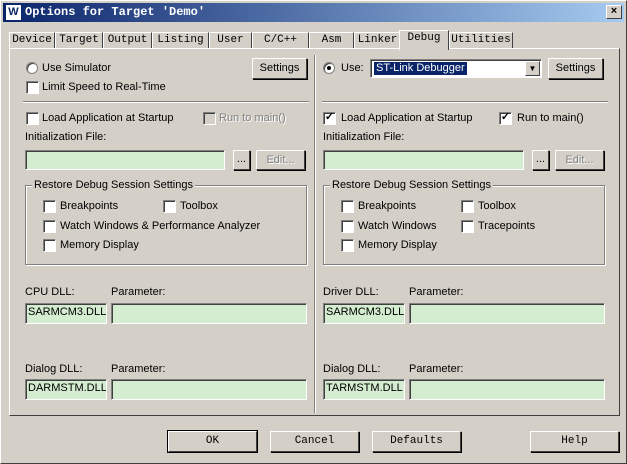 The image size is (627, 464). I want to click on tab-asm: Asm, so click(331, 40).